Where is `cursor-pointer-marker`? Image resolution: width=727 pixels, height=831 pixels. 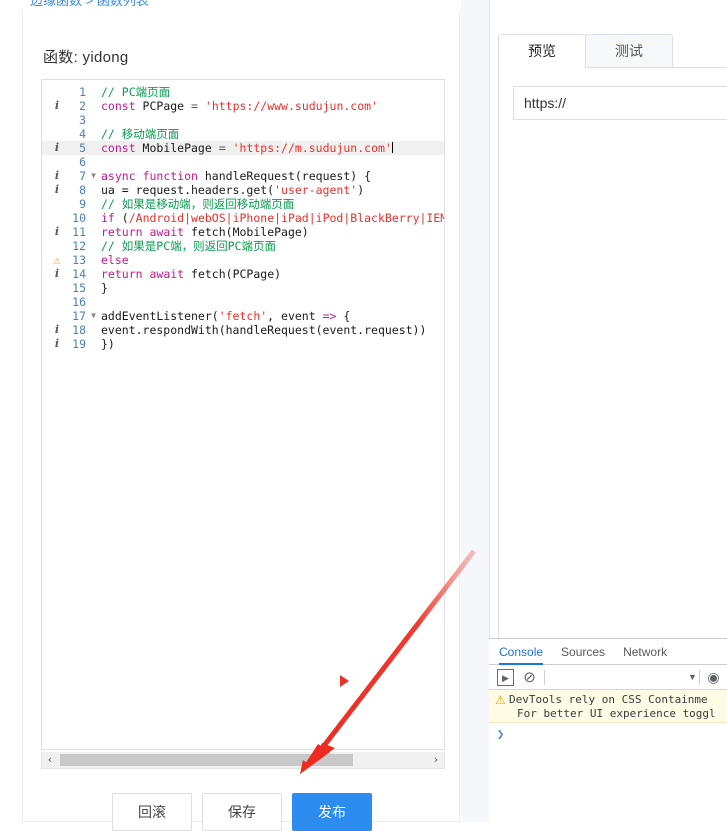 cursor-pointer-marker is located at coordinates (344, 681).